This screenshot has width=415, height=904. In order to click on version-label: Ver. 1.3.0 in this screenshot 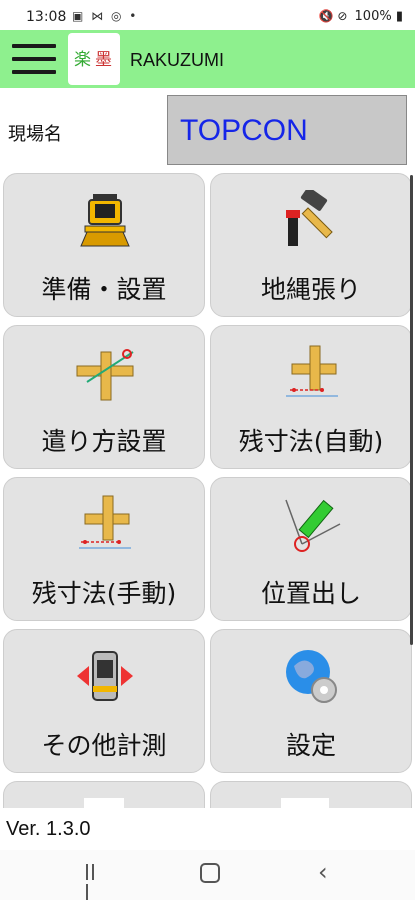, I will do `click(48, 829)`.